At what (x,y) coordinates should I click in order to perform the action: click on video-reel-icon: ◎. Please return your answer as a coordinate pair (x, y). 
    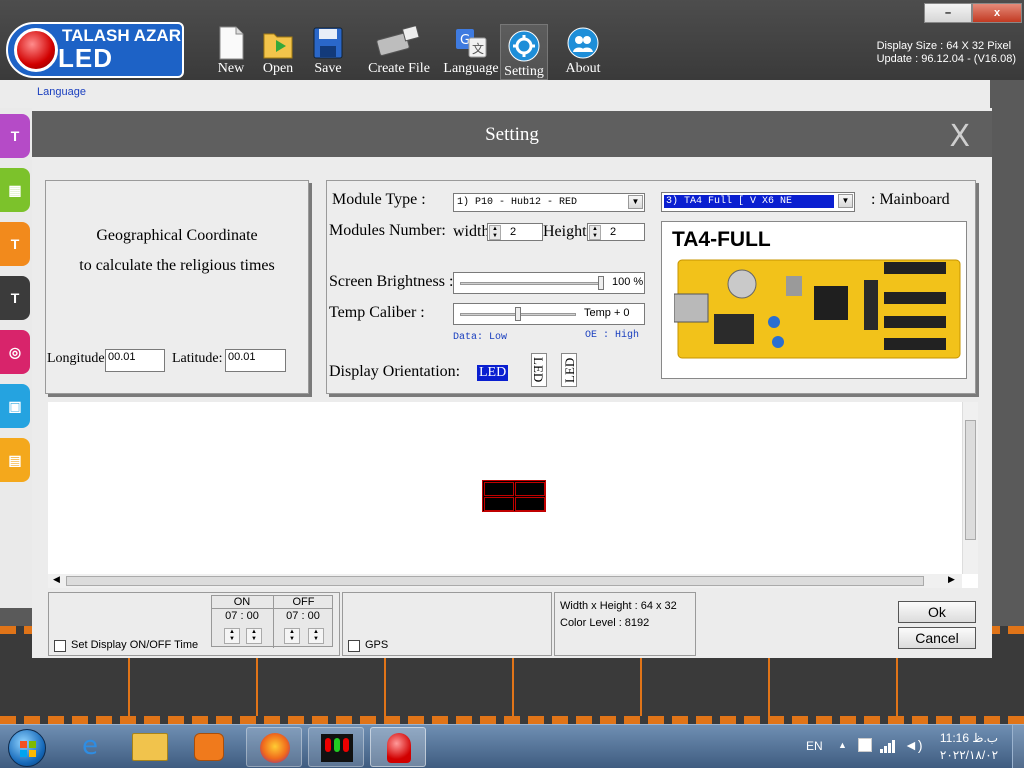
    Looking at the image, I should click on (15, 352).